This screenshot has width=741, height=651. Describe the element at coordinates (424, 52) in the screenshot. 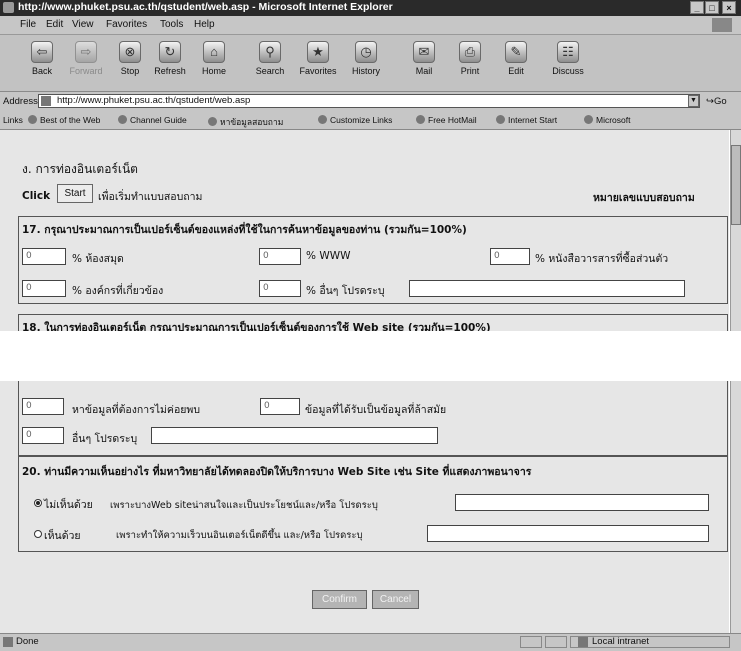

I see `mail-icon: ✉` at that location.